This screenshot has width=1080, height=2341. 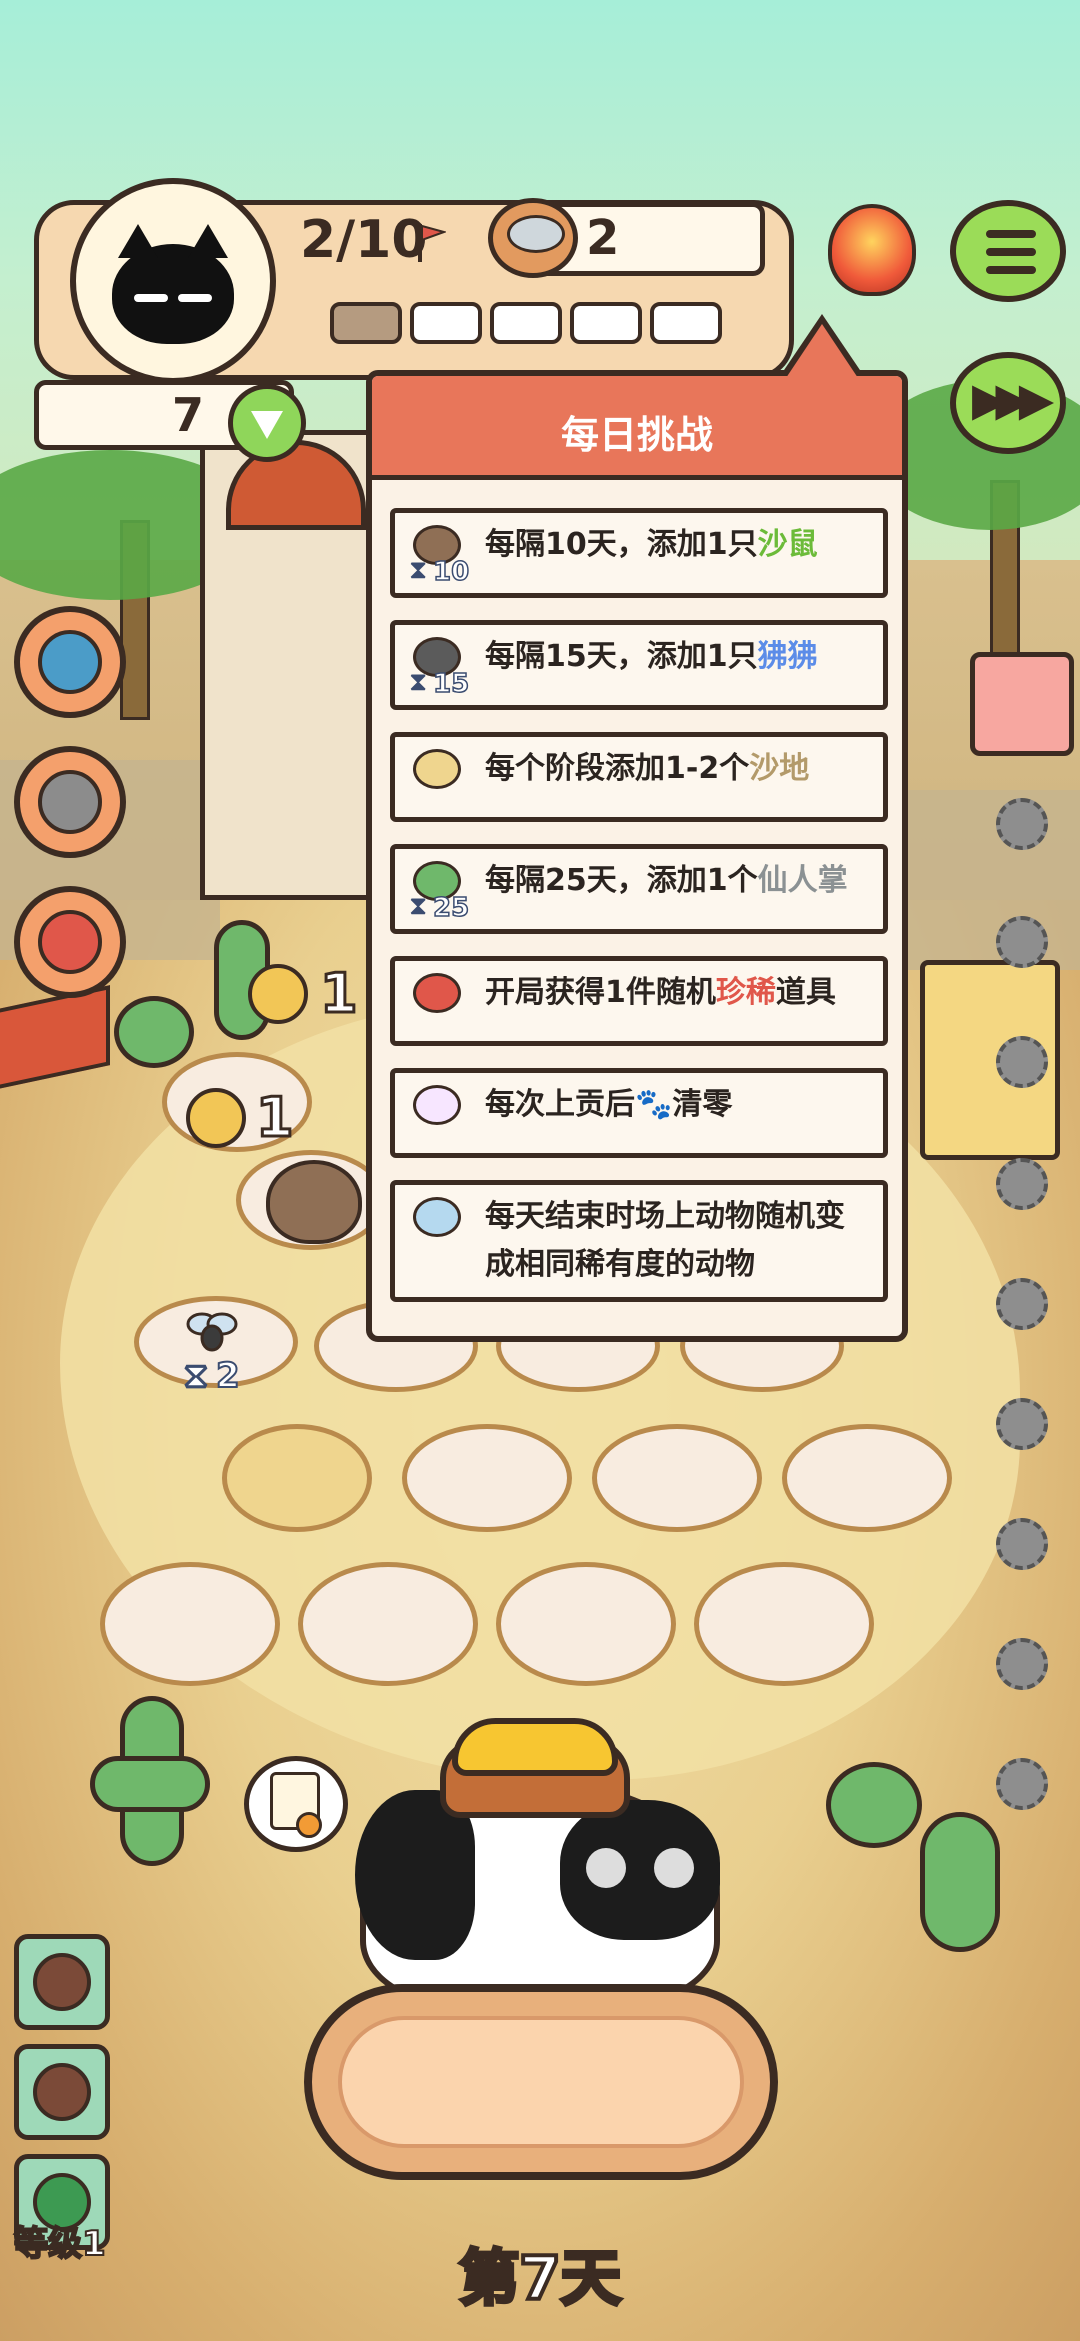 I want to click on hearts-count: 7, so click(x=188, y=415).